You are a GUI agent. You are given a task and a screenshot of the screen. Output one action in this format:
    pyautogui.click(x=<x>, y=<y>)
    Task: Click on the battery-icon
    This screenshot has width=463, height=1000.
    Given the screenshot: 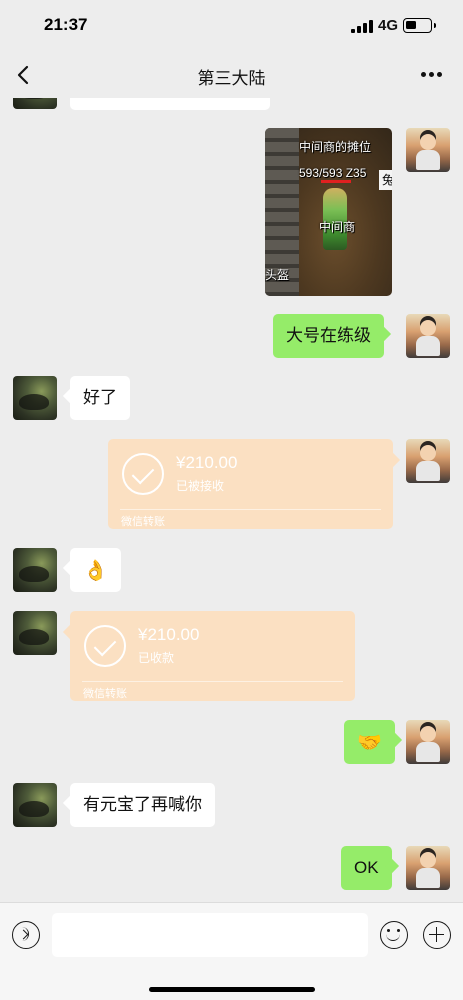 What is the action you would take?
    pyautogui.click(x=417, y=25)
    